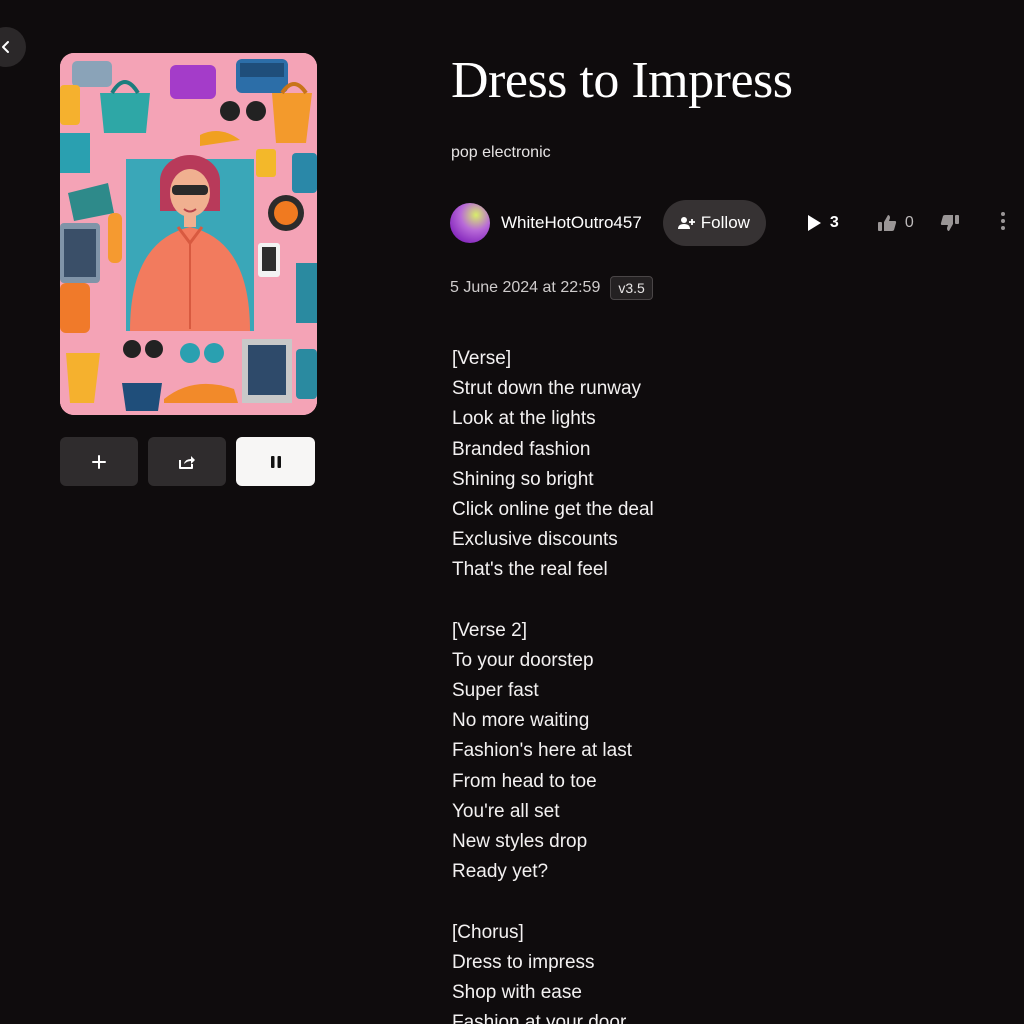 The width and height of the screenshot is (1024, 1024). I want to click on lyric-line: That's the real feel, so click(530, 570).